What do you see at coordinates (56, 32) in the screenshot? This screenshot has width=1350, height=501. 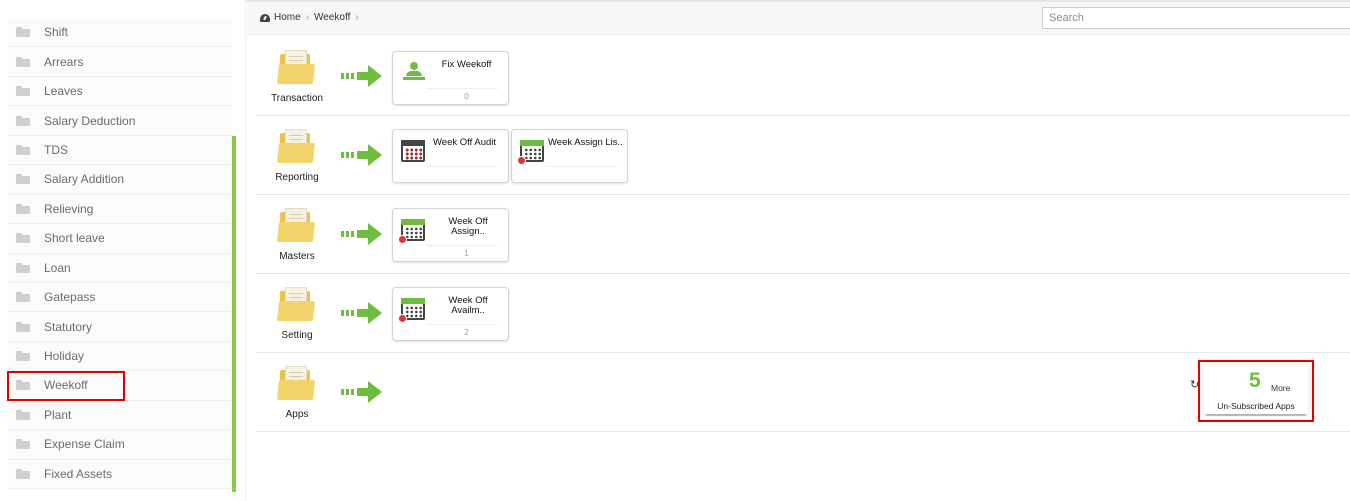 I see `sidebar-item-label: Shift` at bounding box center [56, 32].